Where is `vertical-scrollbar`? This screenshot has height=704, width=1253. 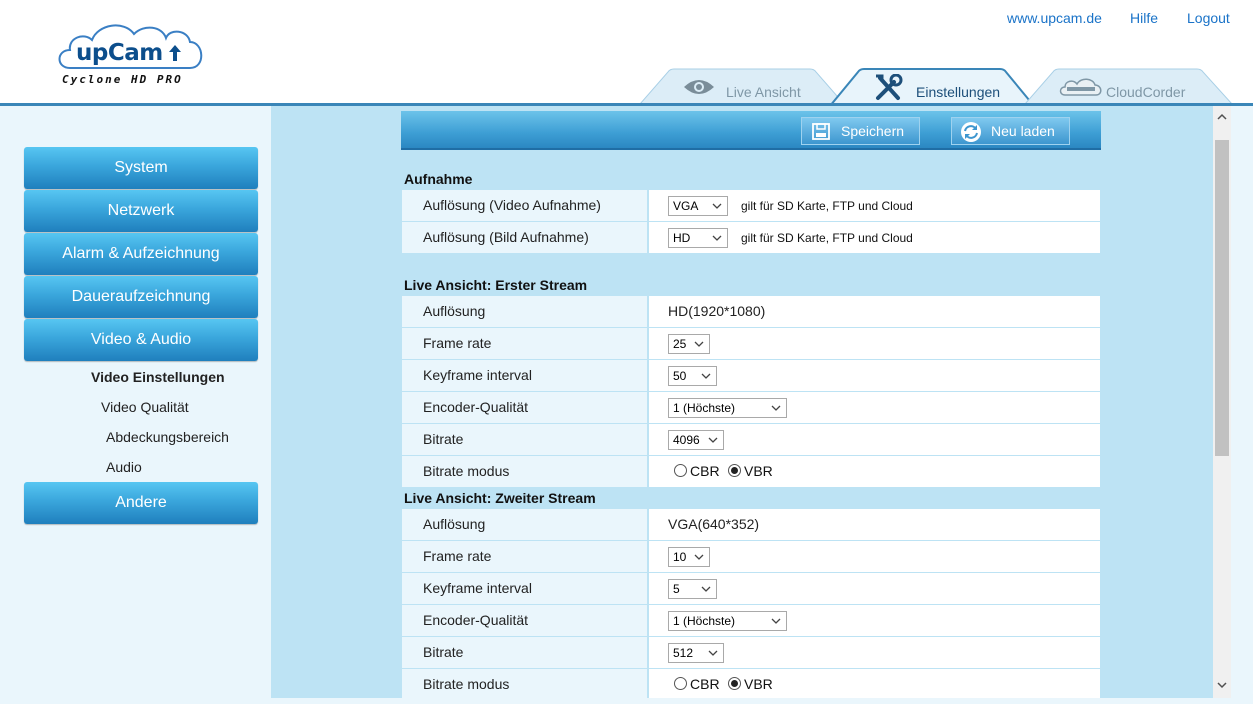 vertical-scrollbar is located at coordinates (1222, 402).